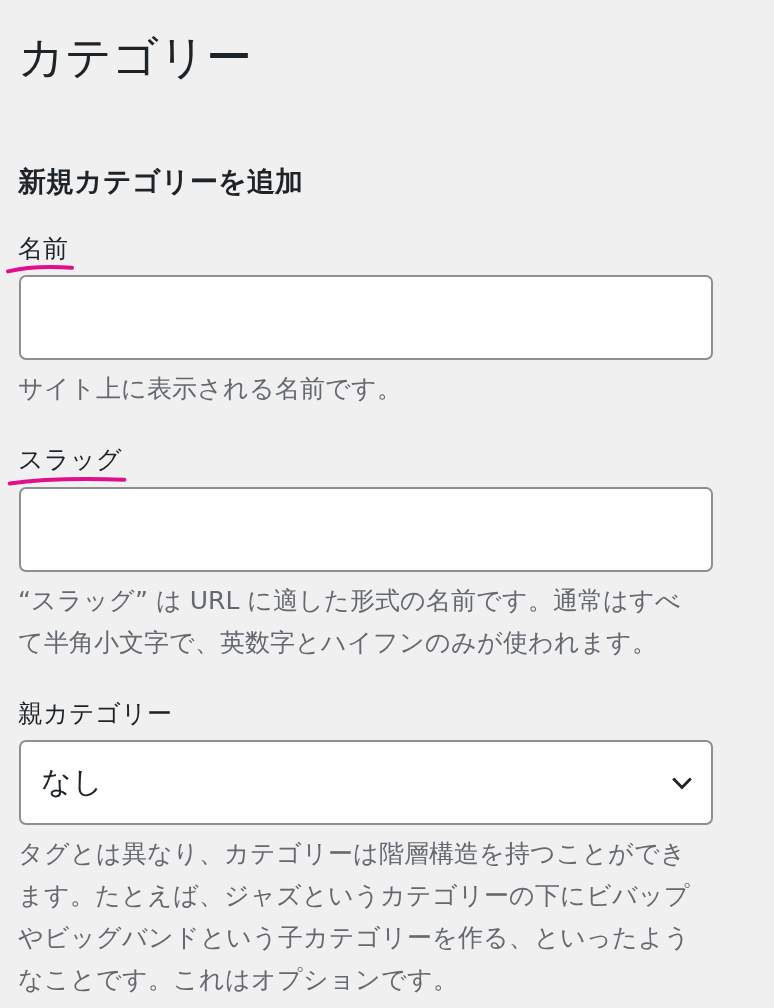 The width and height of the screenshot is (774, 1008). What do you see at coordinates (161, 182) in the screenshot?
I see `section-title: 新規カテゴリーを追加` at bounding box center [161, 182].